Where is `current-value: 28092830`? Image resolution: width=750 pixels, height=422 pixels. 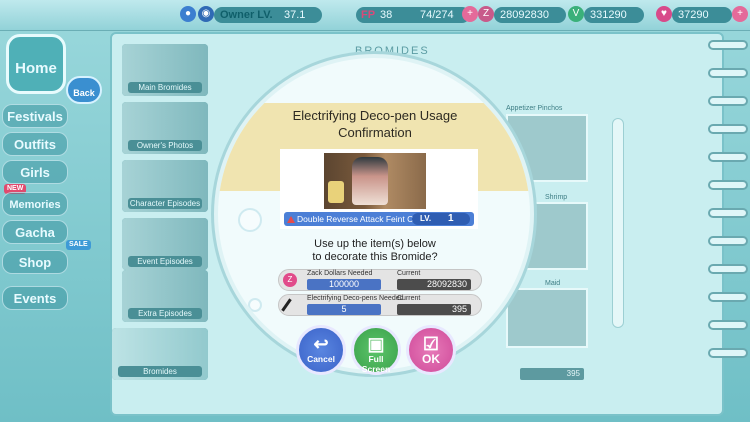
current-value: 28092830 is located at coordinates (434, 284).